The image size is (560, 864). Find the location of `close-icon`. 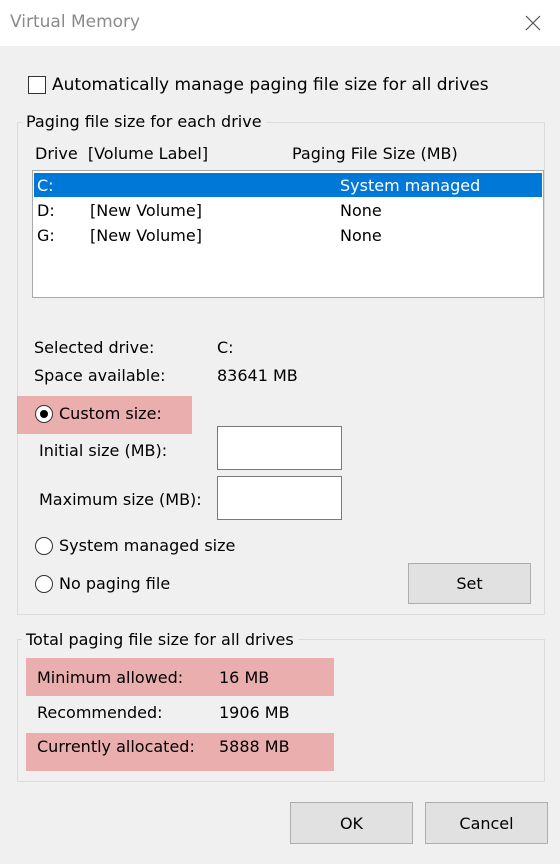

close-icon is located at coordinates (533, 23).